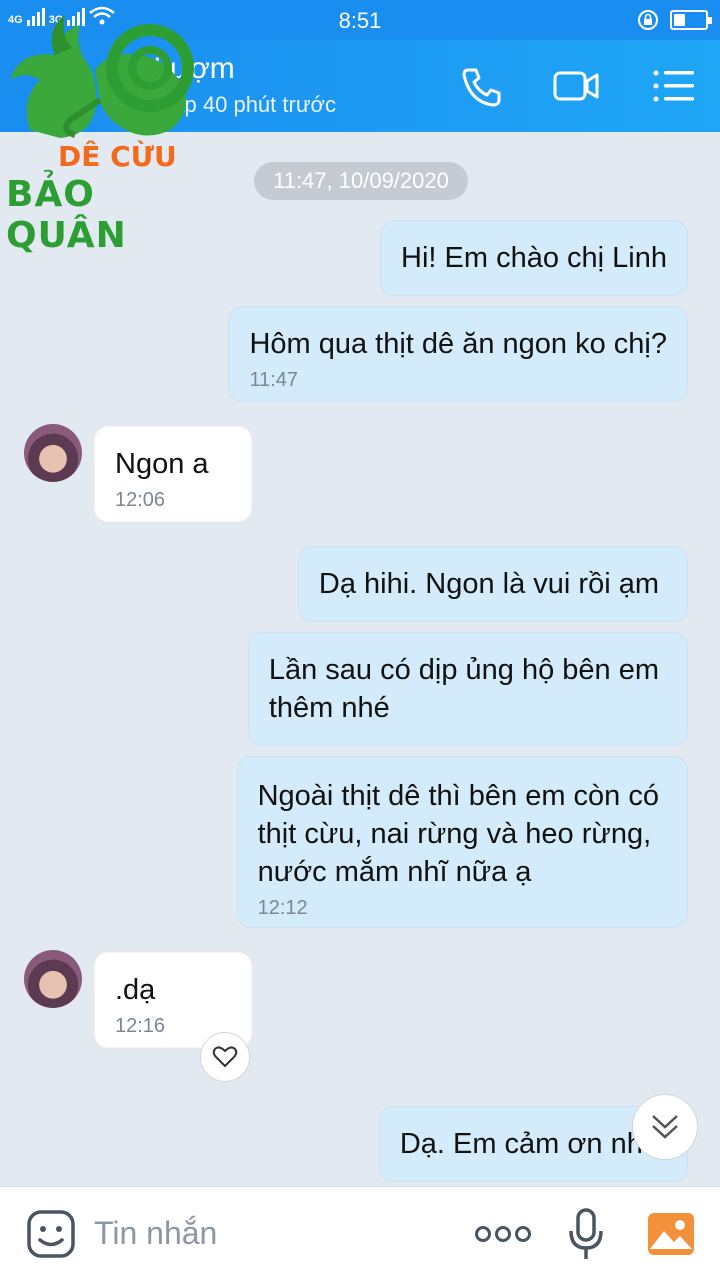 This screenshot has width=720, height=1280. I want to click on message-text: .dạ, so click(135, 990).